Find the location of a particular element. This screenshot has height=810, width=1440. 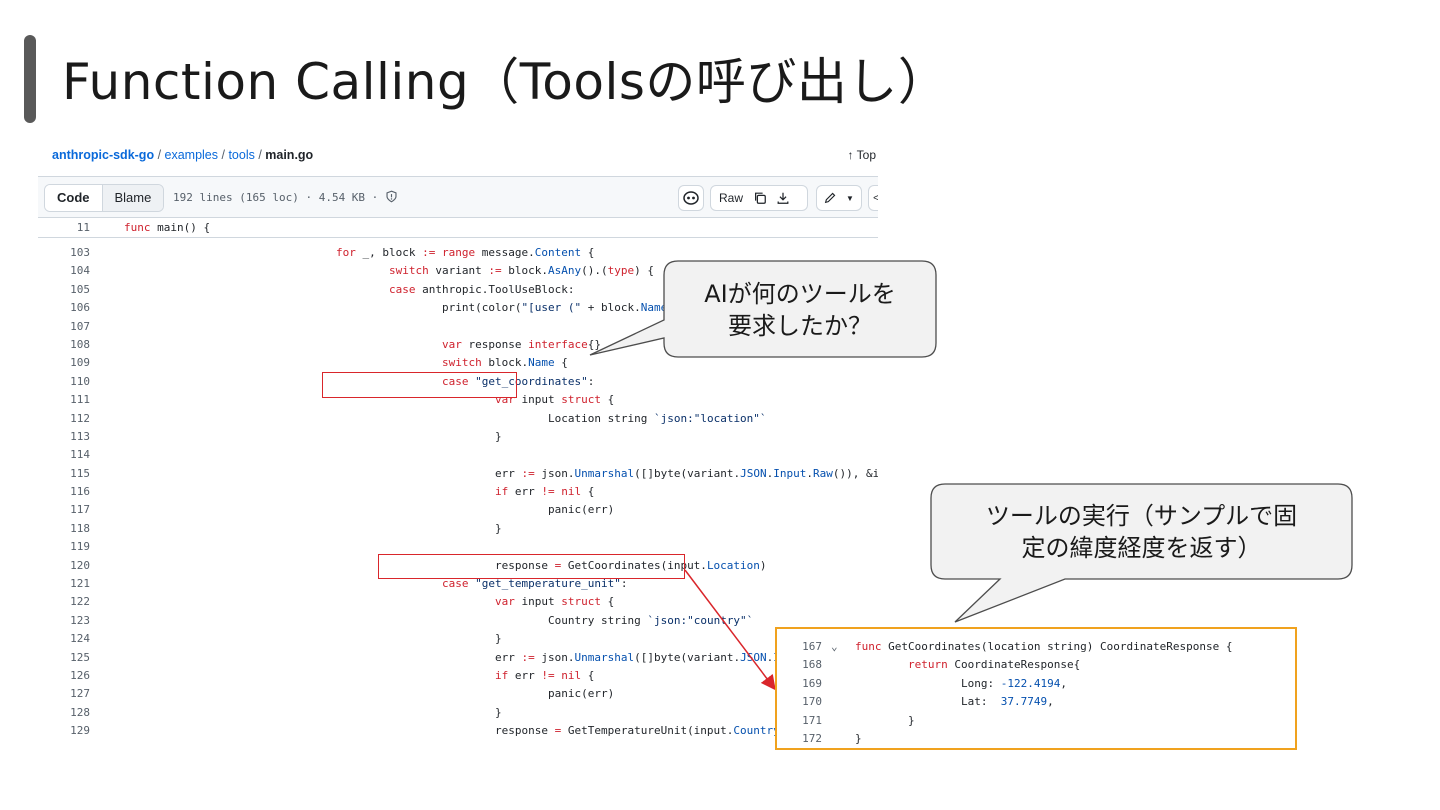

code-line: 170 Lat: 37.7749, is located at coordinates (1036, 702).